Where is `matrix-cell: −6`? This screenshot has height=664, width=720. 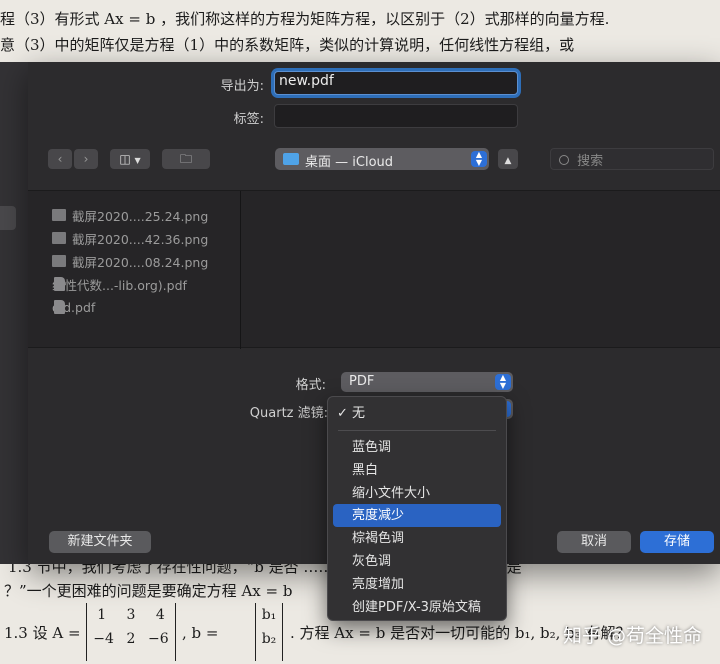
matrix-cell: −6 is located at coordinates (158, 639).